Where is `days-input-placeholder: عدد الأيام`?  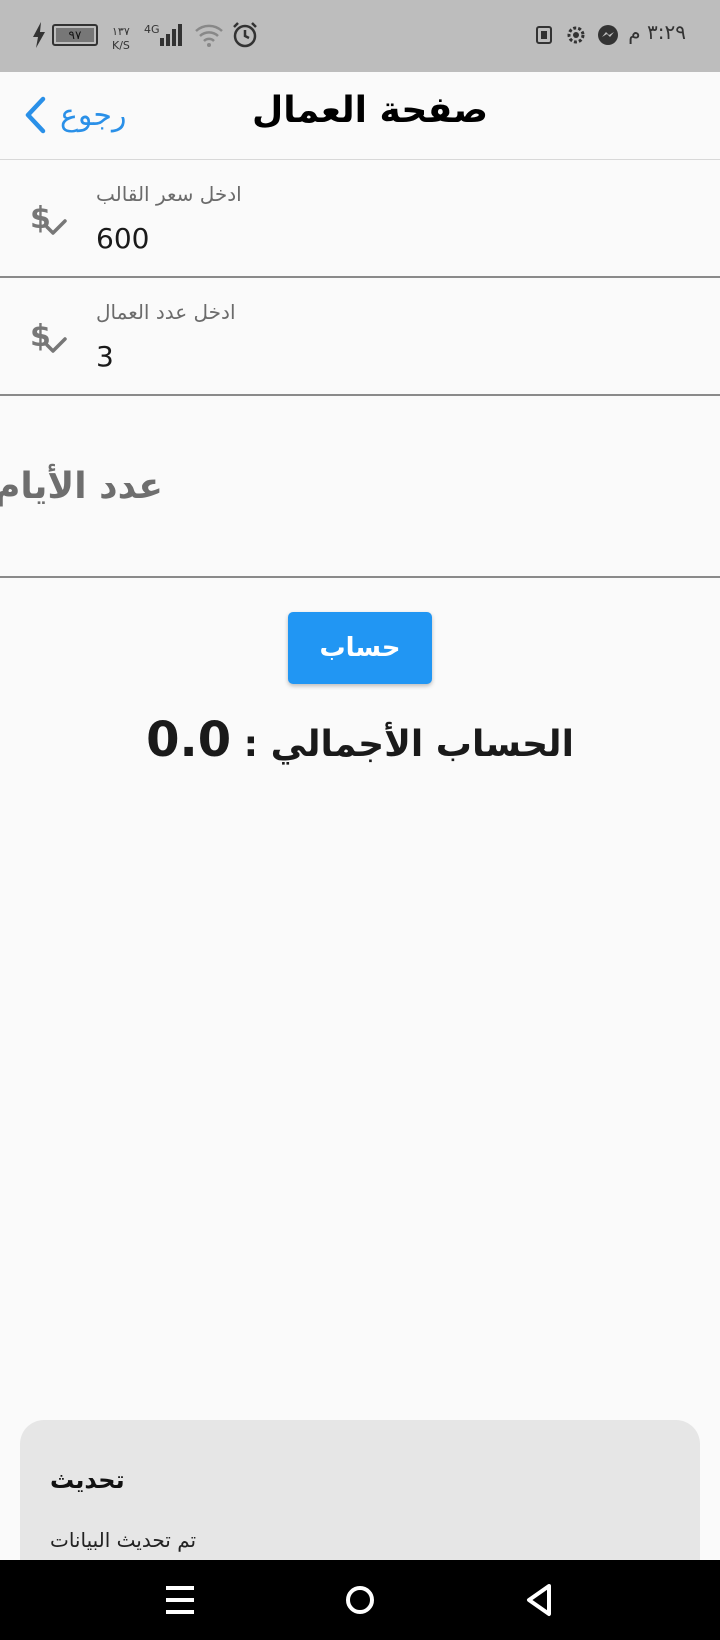
days-input-placeholder: عدد الأيام is located at coordinates (81, 486).